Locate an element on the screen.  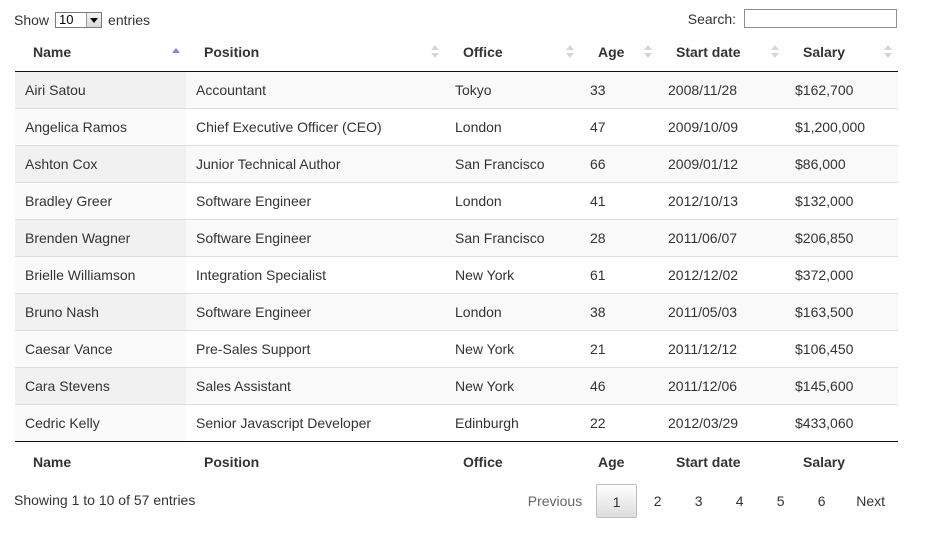
page-button-4: 4 is located at coordinates (739, 501).